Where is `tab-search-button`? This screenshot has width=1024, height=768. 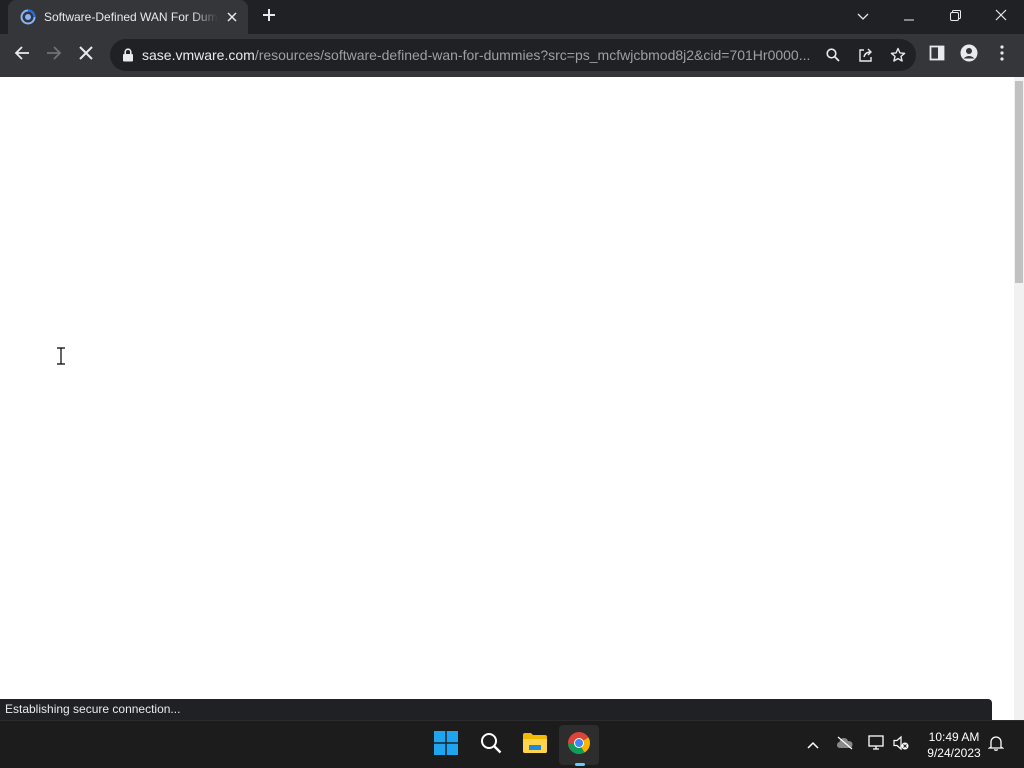 tab-search-button is located at coordinates (863, 17).